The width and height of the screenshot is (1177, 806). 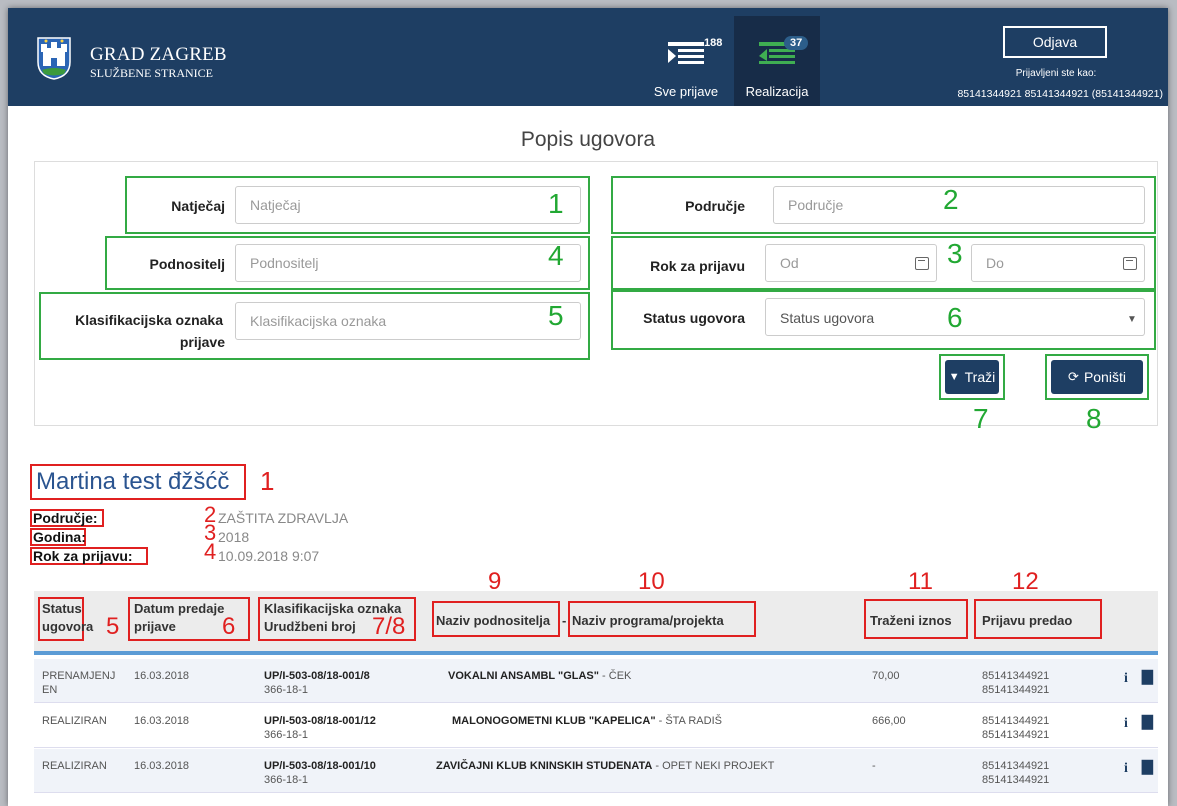 I want to click on column-header-naziv-programa: Naziv programa/projekta, so click(x=648, y=620).